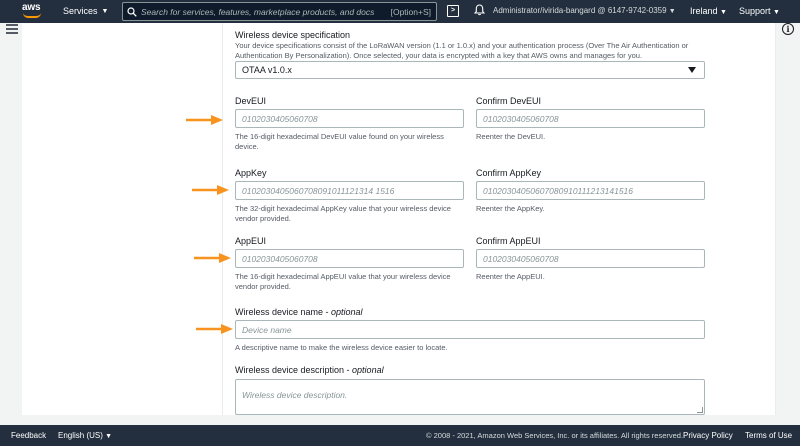 This screenshot has width=800, height=446. Describe the element at coordinates (453, 11) in the screenshot. I see `cloudshell-icon: >` at that location.